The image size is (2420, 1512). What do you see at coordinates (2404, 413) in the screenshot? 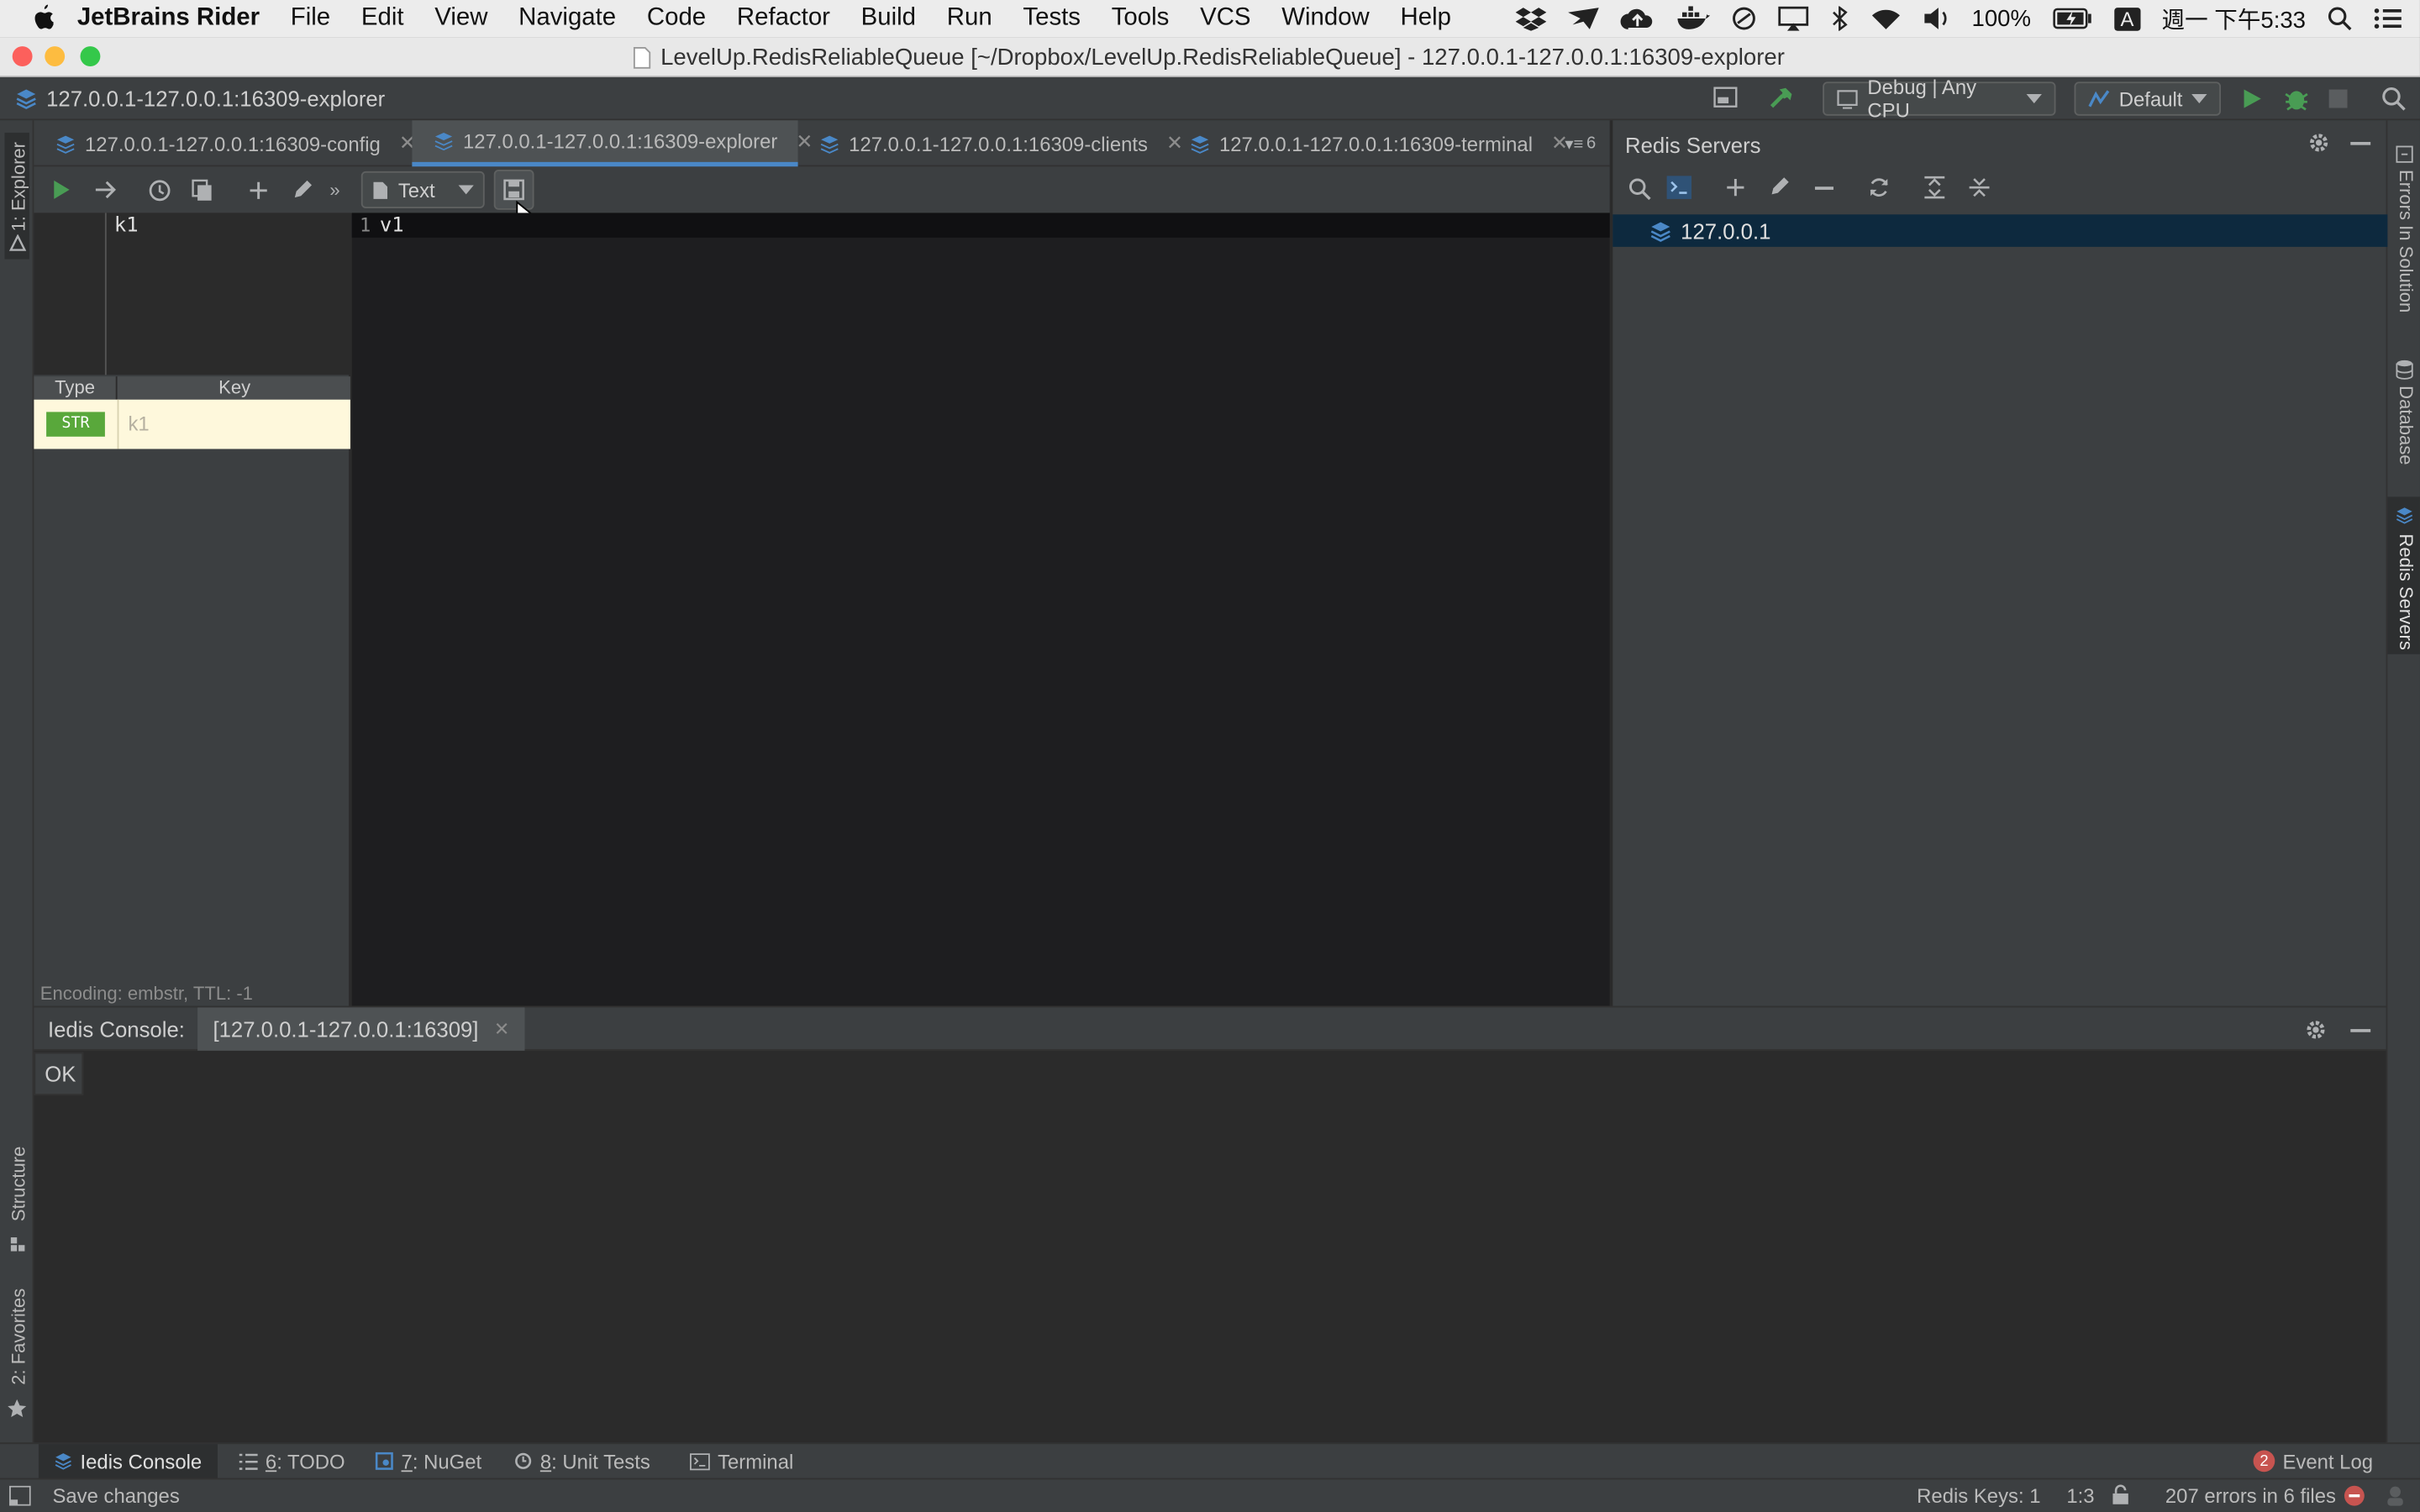
I see `tool-window-database: Database` at bounding box center [2404, 413].